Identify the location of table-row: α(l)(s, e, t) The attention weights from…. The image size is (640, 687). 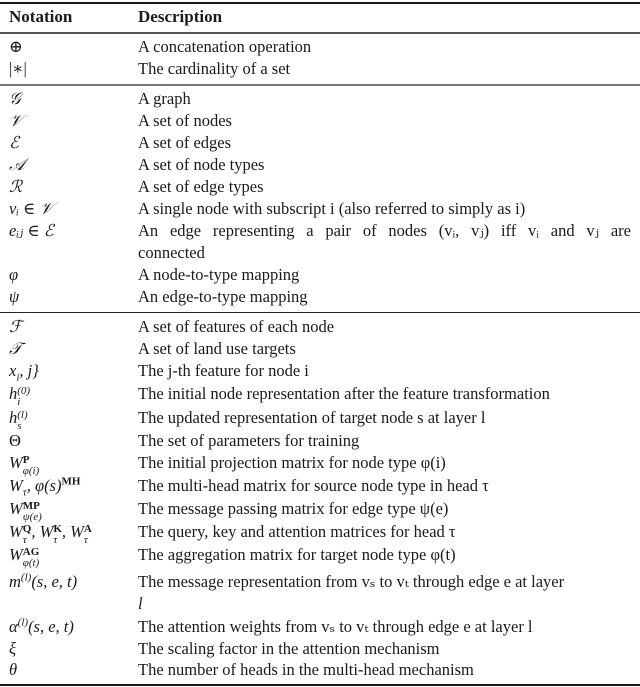
(320, 627).